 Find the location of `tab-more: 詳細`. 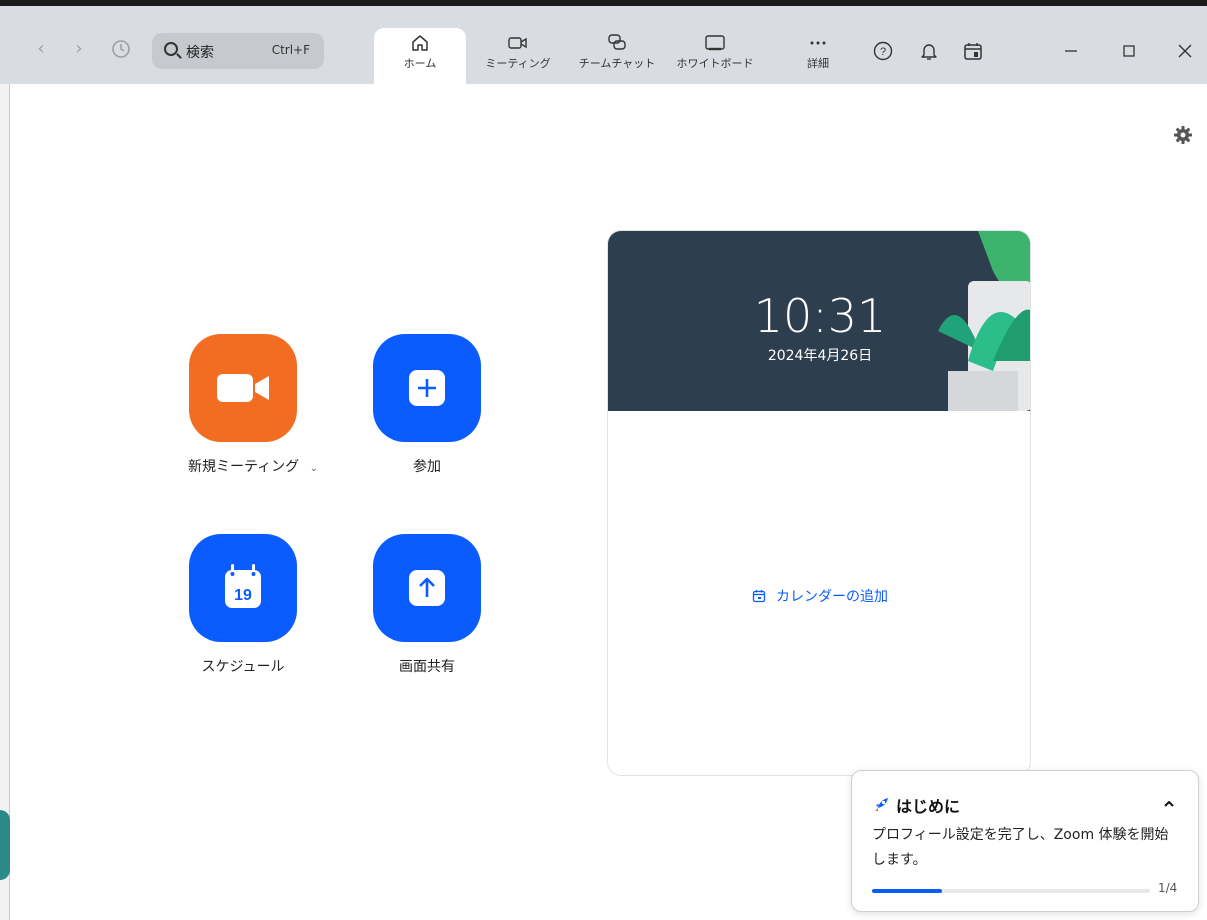

tab-more: 詳細 is located at coordinates (818, 59).